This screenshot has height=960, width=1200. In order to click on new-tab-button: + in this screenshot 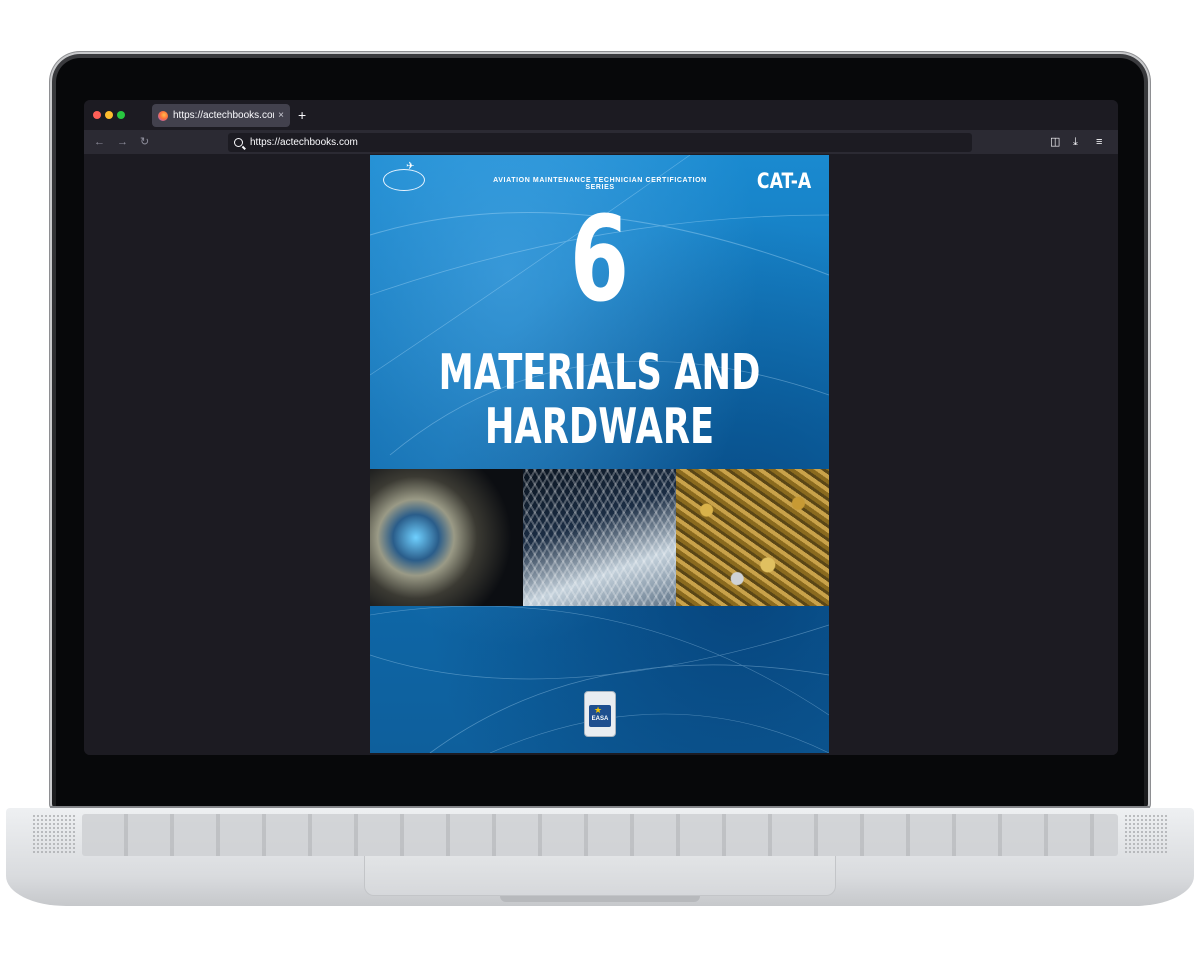, I will do `click(302, 115)`.